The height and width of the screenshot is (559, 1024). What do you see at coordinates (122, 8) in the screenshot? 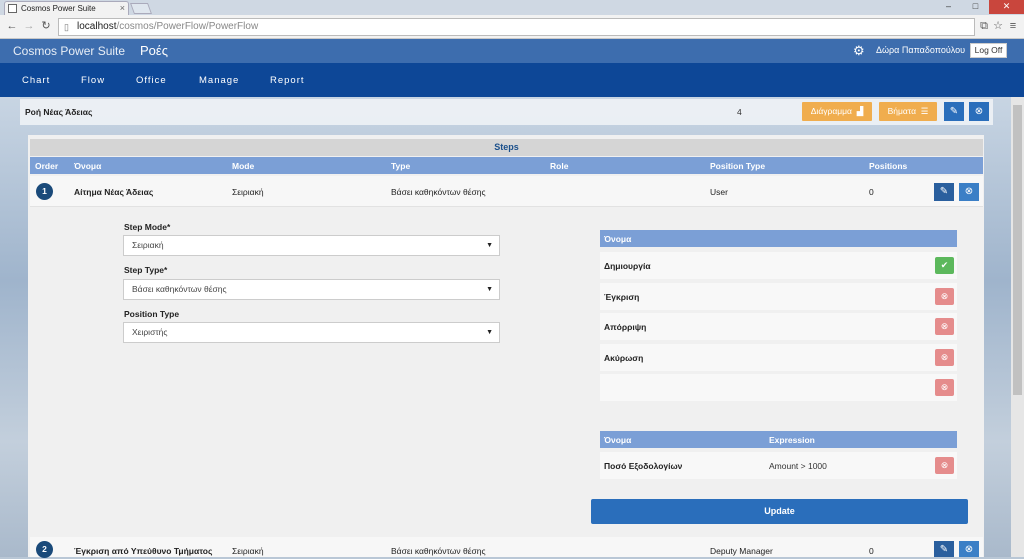
I see `close-icon: ×` at bounding box center [122, 8].